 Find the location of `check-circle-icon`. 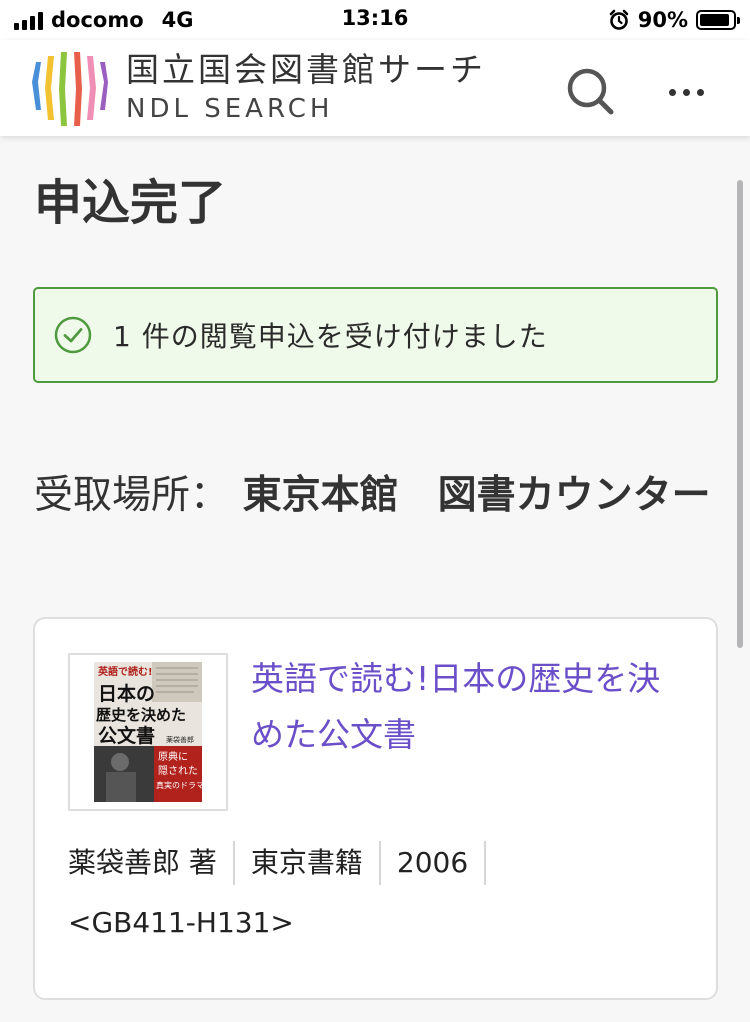

check-circle-icon is located at coordinates (73, 335).